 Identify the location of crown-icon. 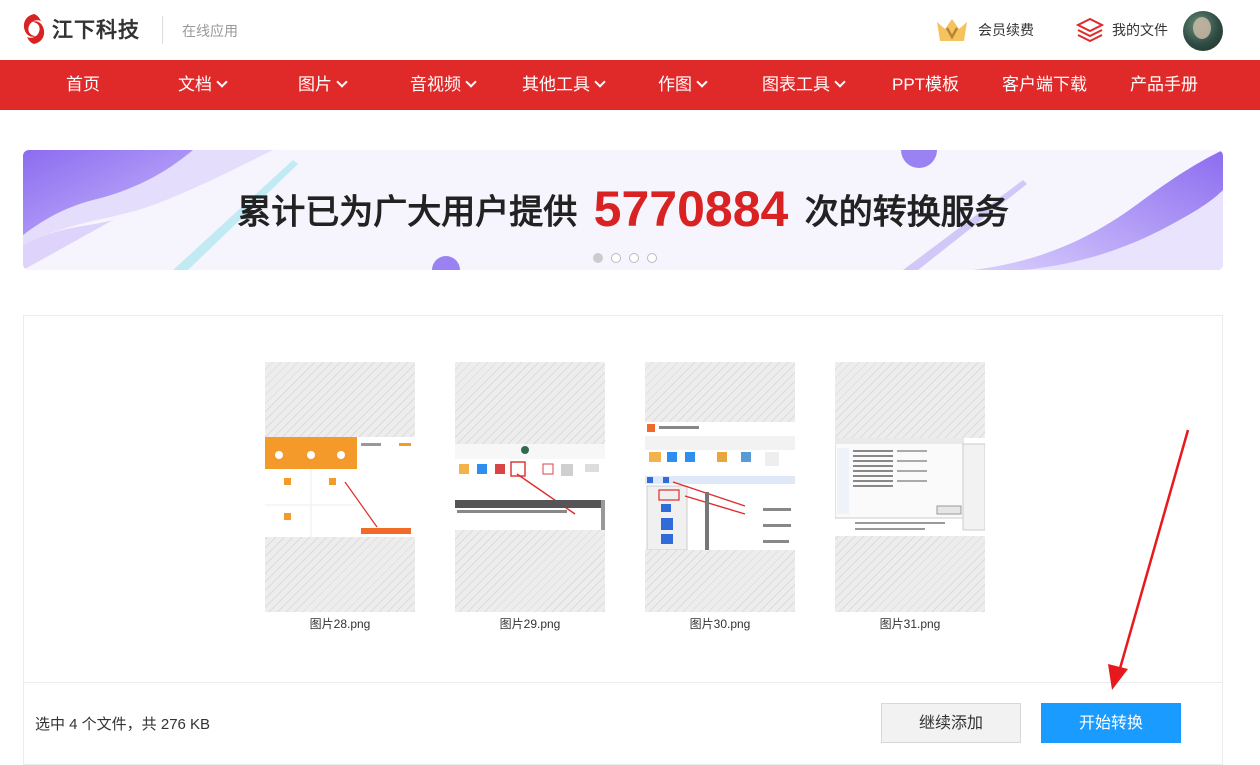
(952, 30).